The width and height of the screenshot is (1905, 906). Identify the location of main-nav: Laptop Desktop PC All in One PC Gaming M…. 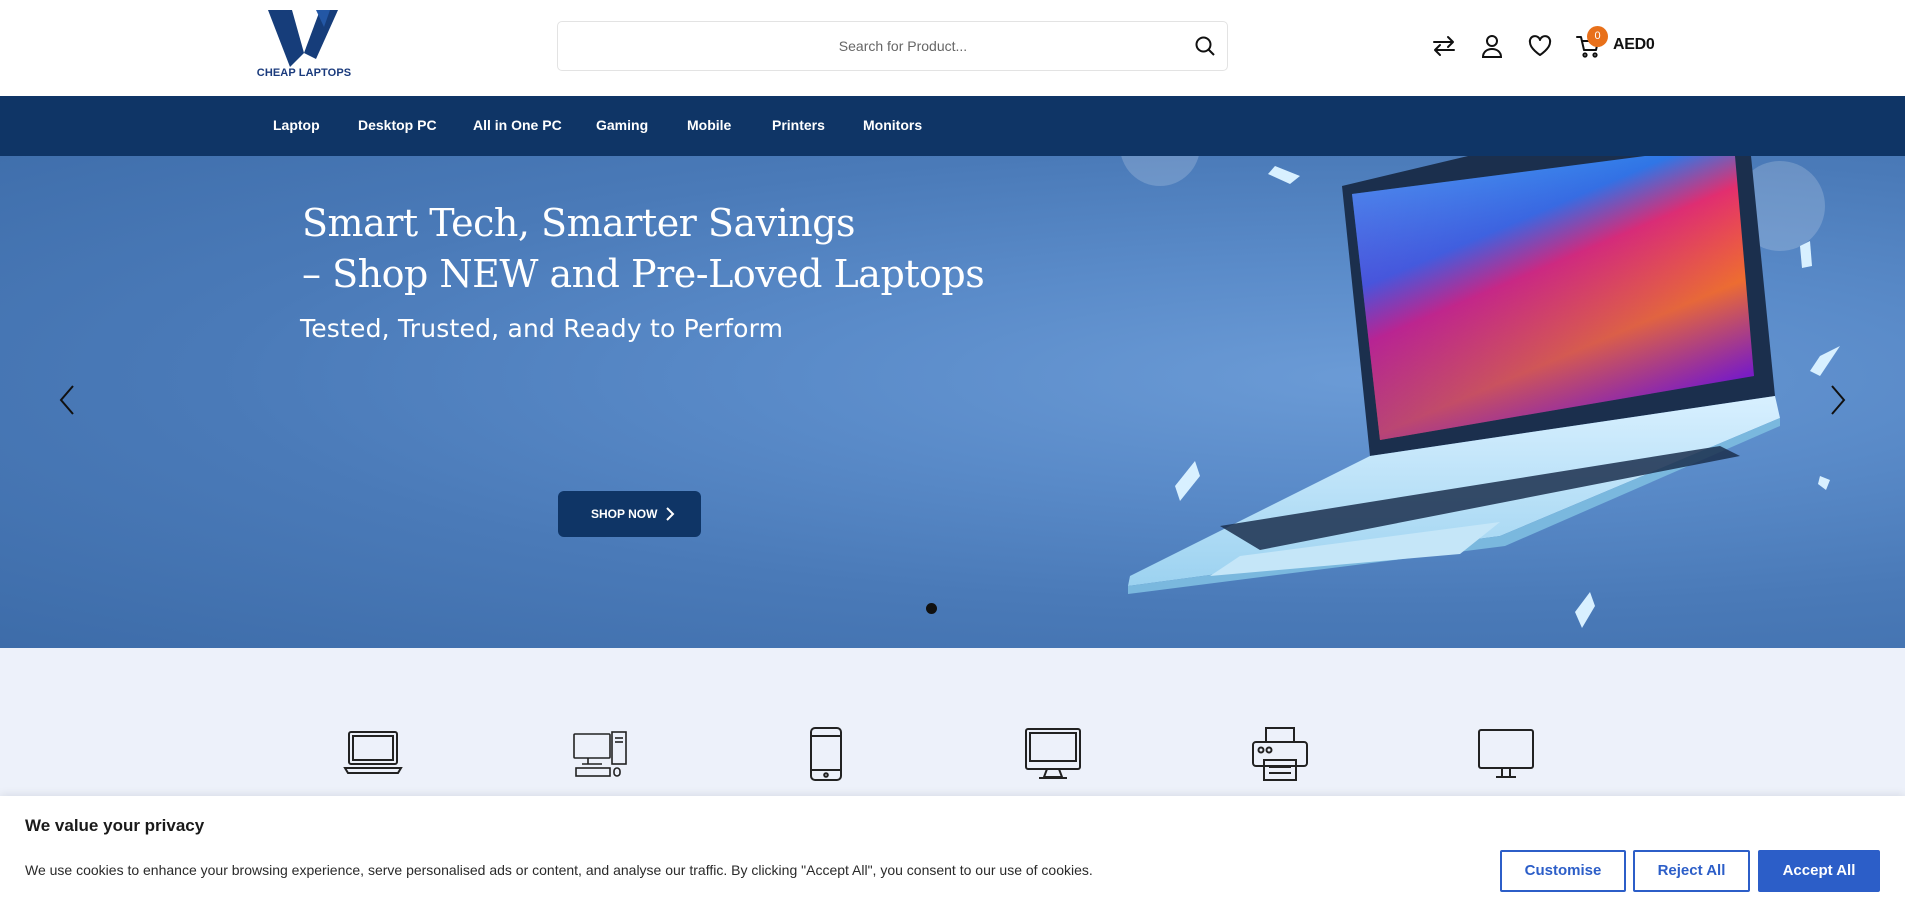
(952, 126).